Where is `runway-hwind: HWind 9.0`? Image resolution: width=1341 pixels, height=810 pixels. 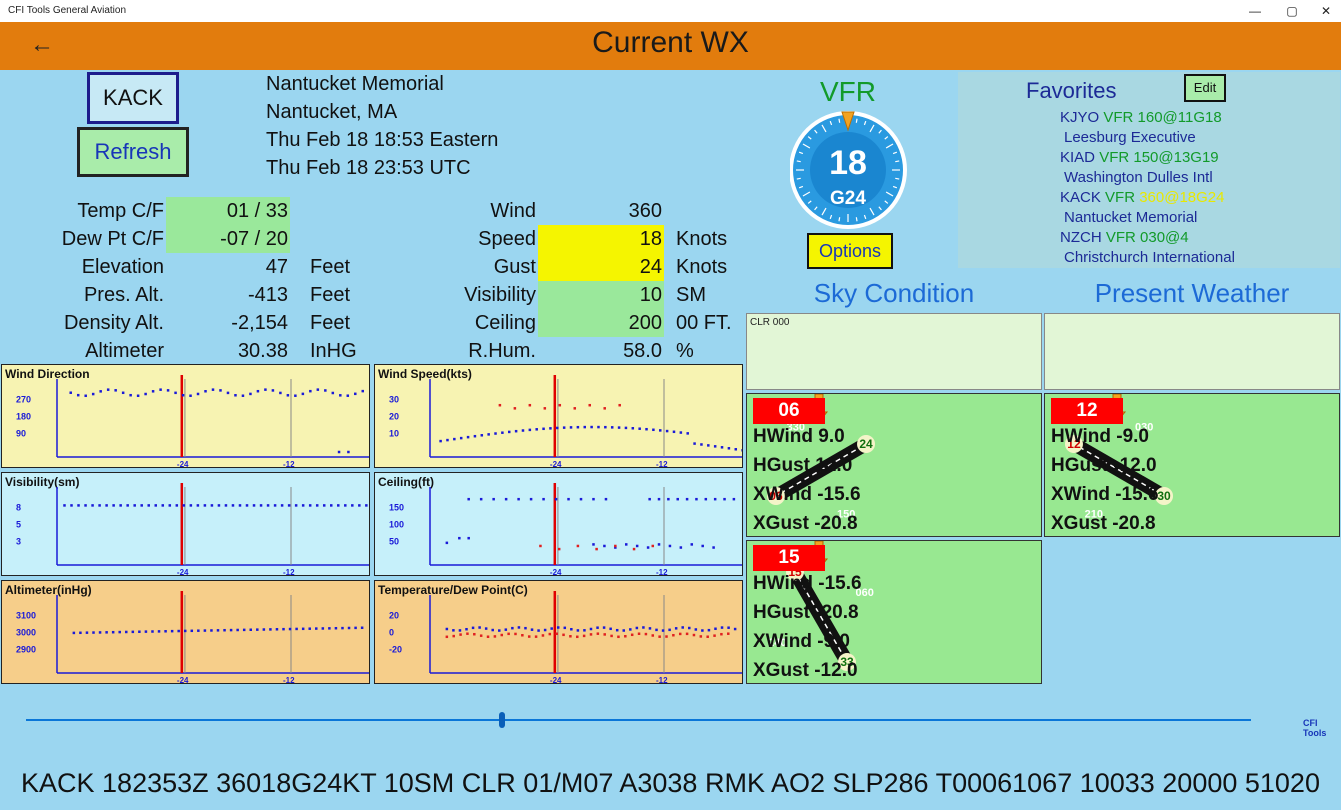
runway-hwind: HWind 9.0 is located at coordinates (799, 436).